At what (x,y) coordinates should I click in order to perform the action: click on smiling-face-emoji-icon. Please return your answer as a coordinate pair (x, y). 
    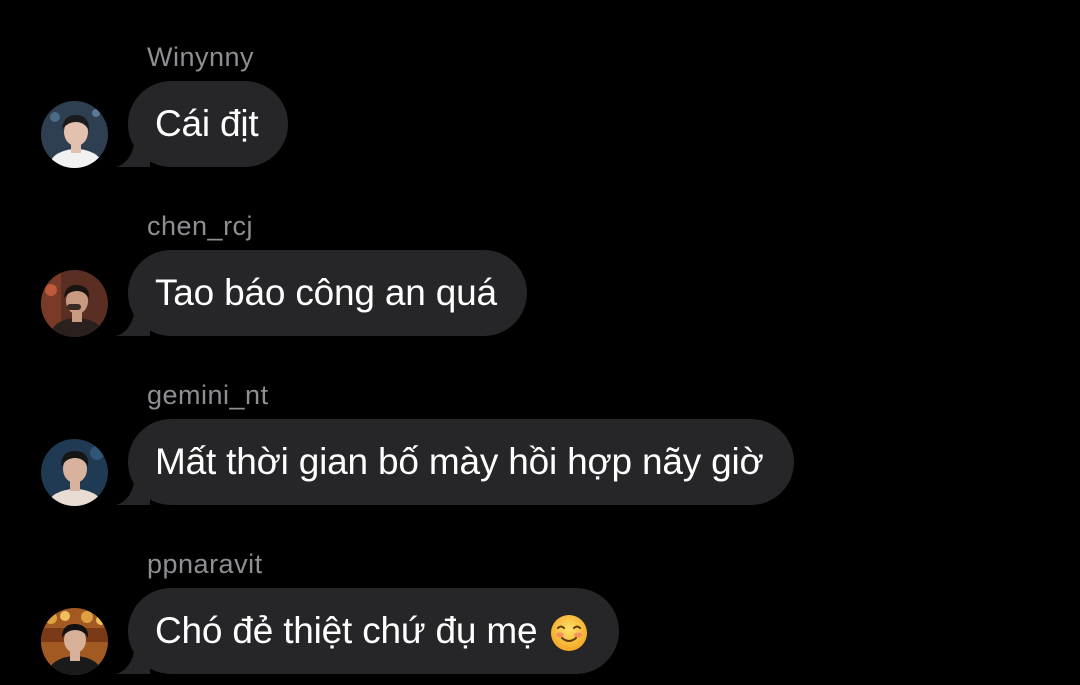
    Looking at the image, I should click on (569, 633).